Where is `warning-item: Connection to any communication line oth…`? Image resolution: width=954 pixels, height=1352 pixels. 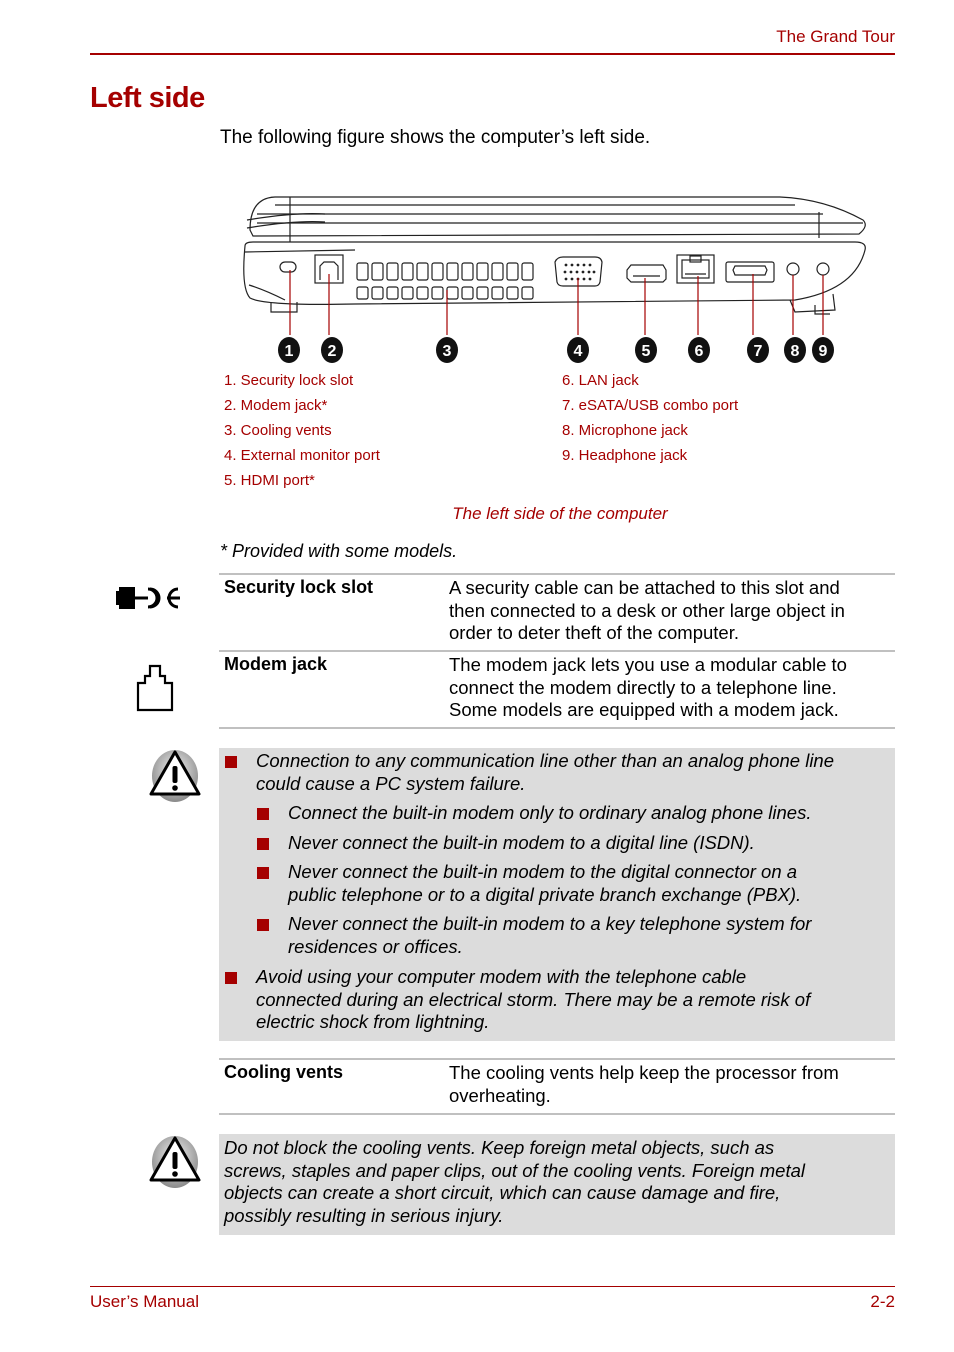 warning-item: Connection to any communication line oth… is located at coordinates (545, 772).